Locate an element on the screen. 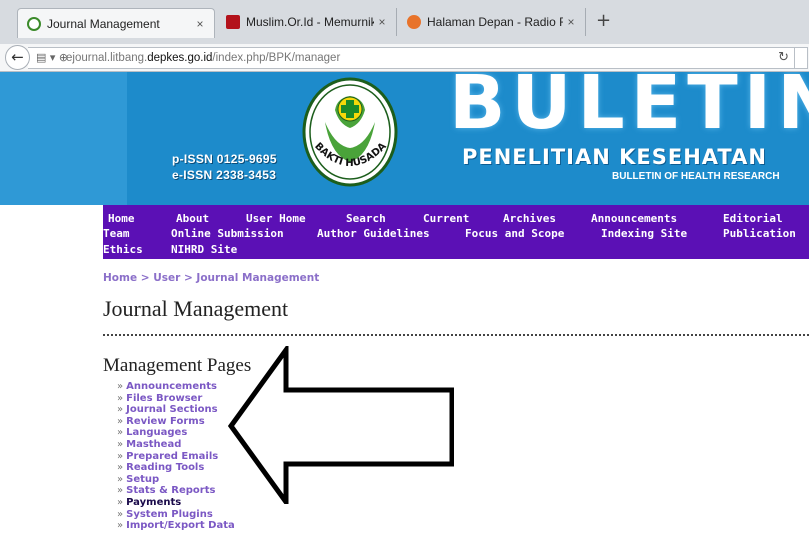 This screenshot has width=809, height=536. menu-current: Current is located at coordinates (446, 218).